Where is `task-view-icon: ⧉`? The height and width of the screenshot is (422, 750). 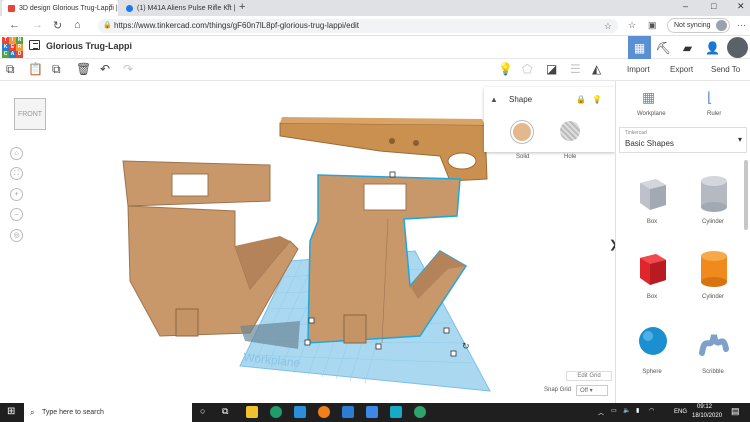
task-view-icon: ⧉ is located at coordinates (225, 411).